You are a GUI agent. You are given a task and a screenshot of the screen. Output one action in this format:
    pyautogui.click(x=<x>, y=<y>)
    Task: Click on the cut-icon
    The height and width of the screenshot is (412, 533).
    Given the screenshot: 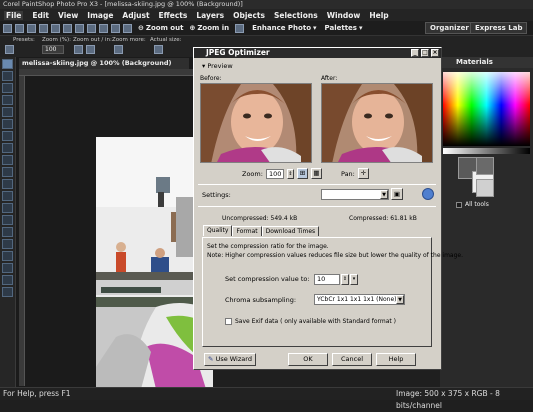 What is the action you would take?
    pyautogui.click(x=79, y=28)
    